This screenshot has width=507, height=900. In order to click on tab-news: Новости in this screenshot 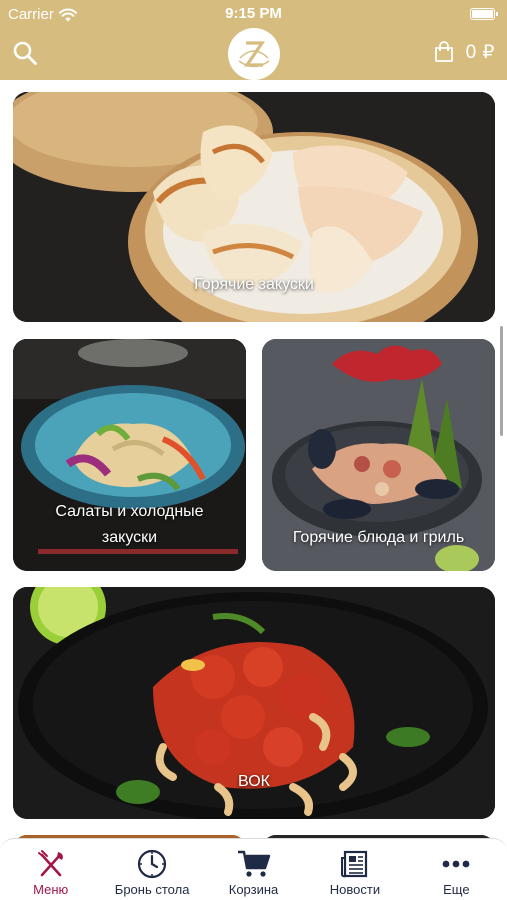, I will do `click(354, 869)`.